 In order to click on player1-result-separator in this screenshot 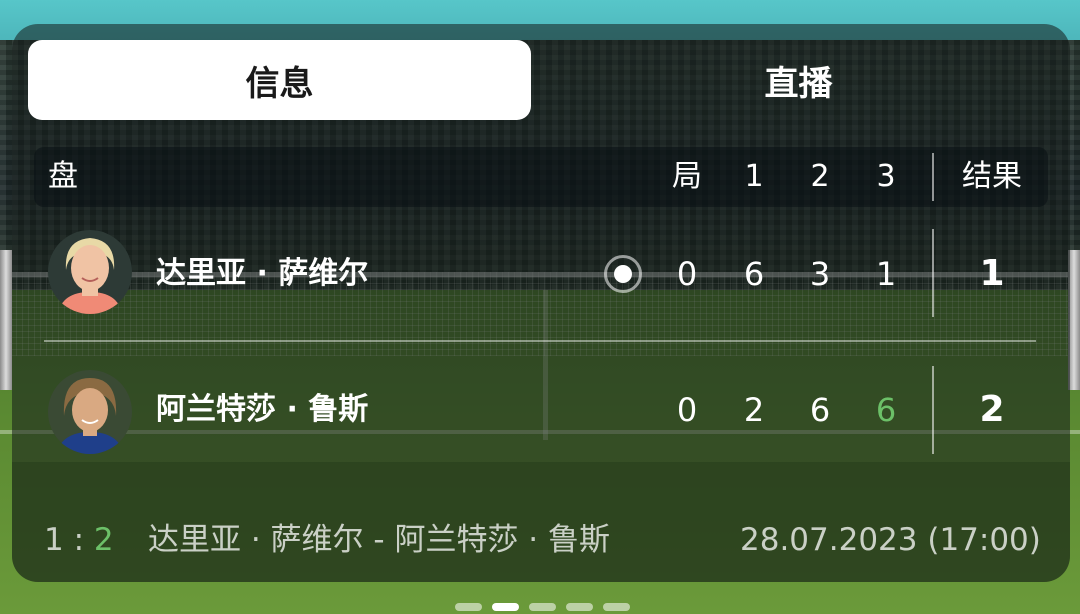, I will do `click(933, 273)`.